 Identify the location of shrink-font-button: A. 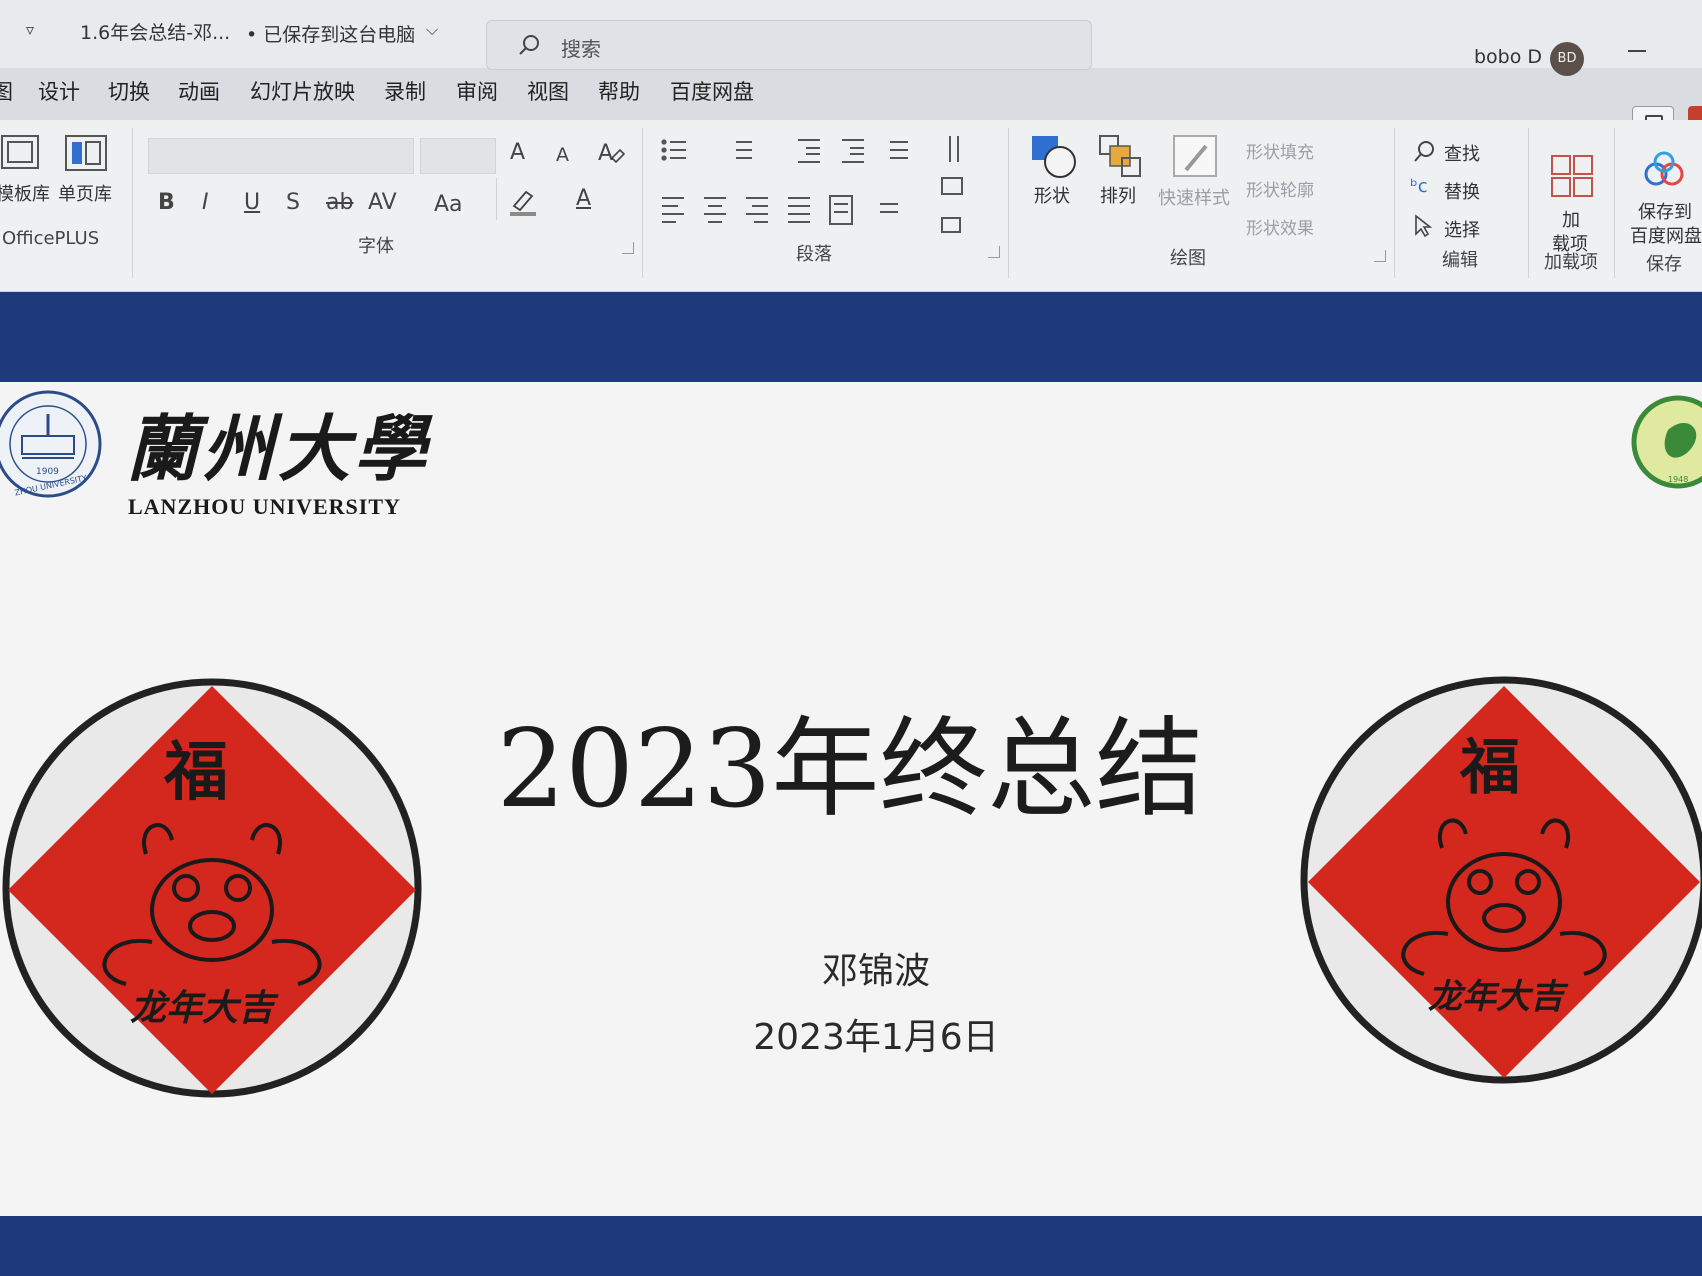
(562, 155).